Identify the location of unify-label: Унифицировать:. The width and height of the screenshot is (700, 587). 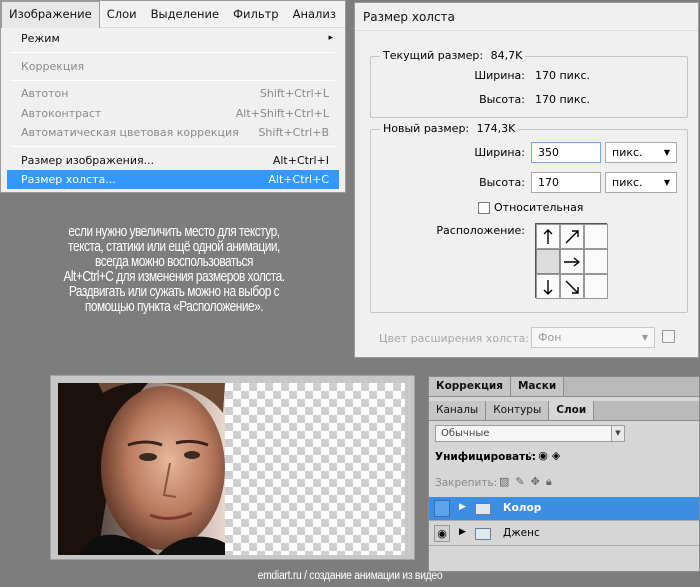
(486, 457).